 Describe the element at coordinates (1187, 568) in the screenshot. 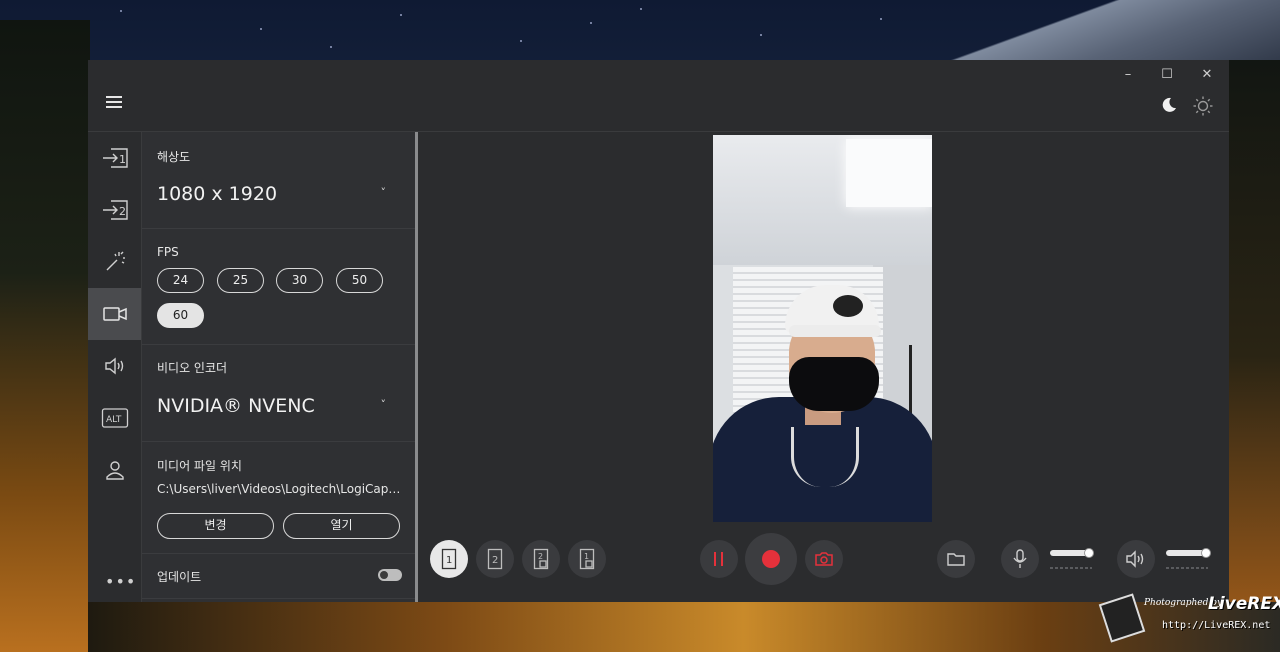

I see `speaker-level-meter` at that location.